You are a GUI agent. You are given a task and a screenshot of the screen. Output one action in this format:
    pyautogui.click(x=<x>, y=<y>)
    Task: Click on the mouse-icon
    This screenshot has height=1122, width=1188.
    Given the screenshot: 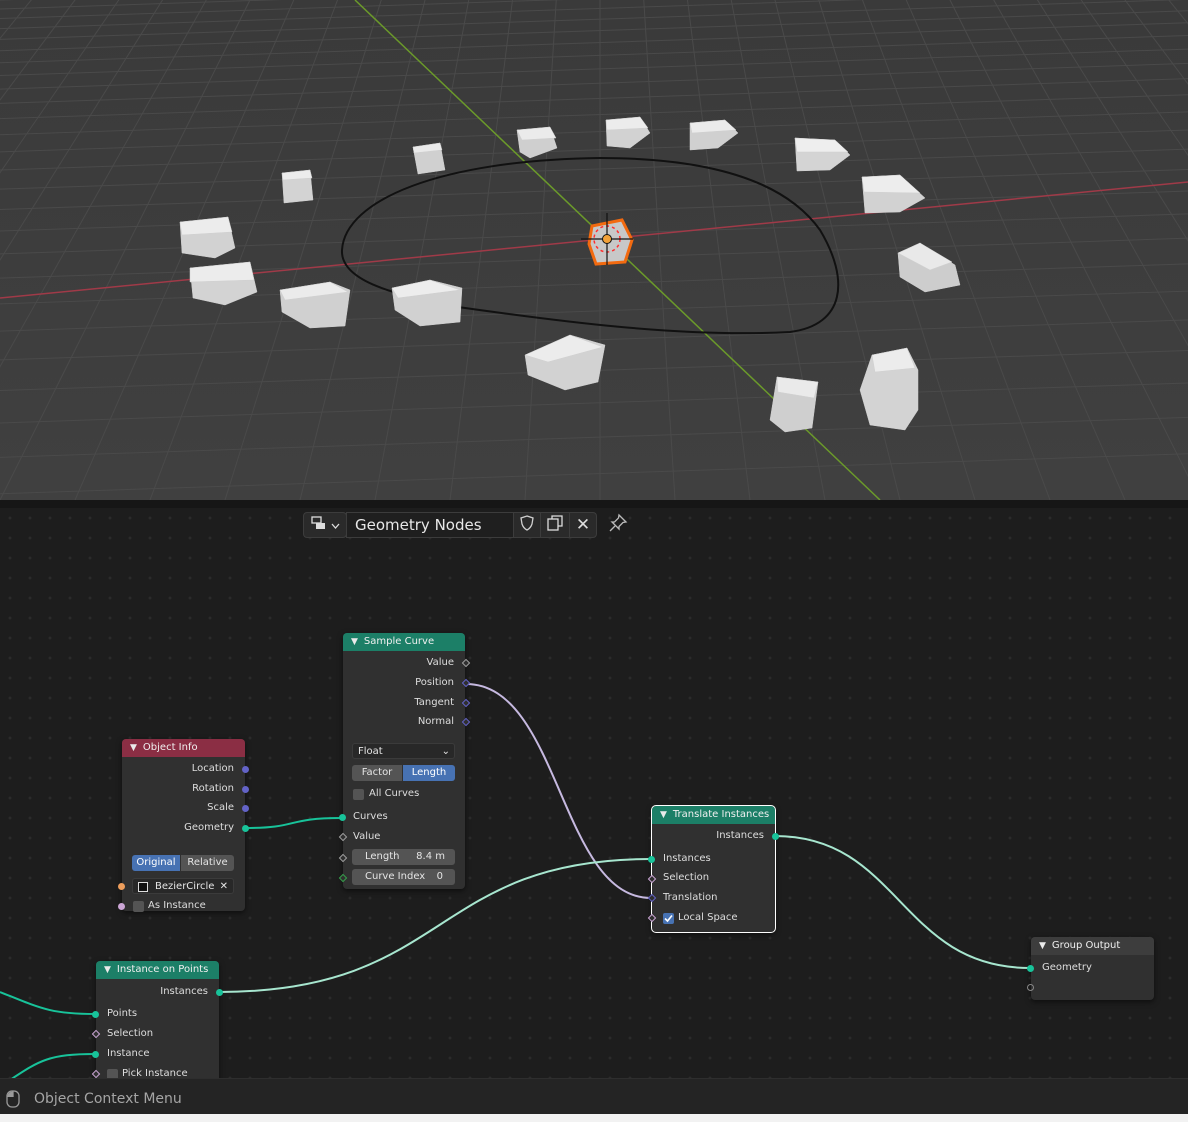 What is the action you would take?
    pyautogui.click(x=13, y=1101)
    